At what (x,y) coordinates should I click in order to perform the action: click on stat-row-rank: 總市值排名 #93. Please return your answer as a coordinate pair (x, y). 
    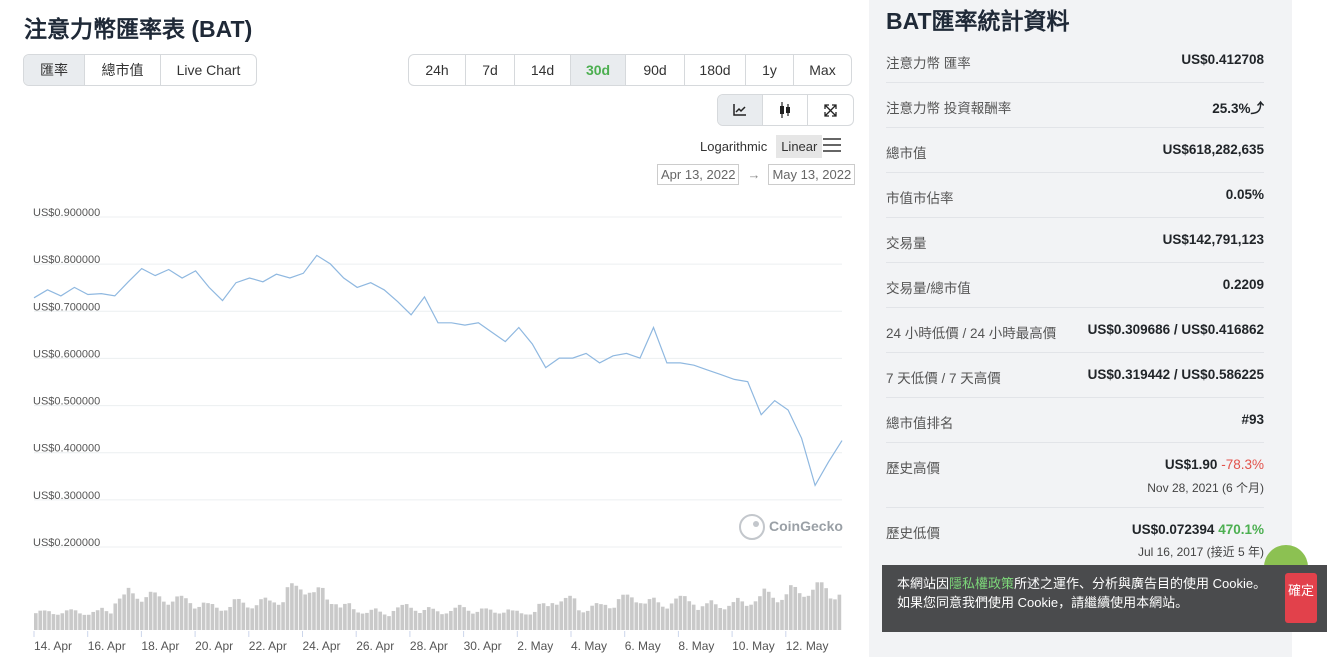
    Looking at the image, I should click on (1075, 420).